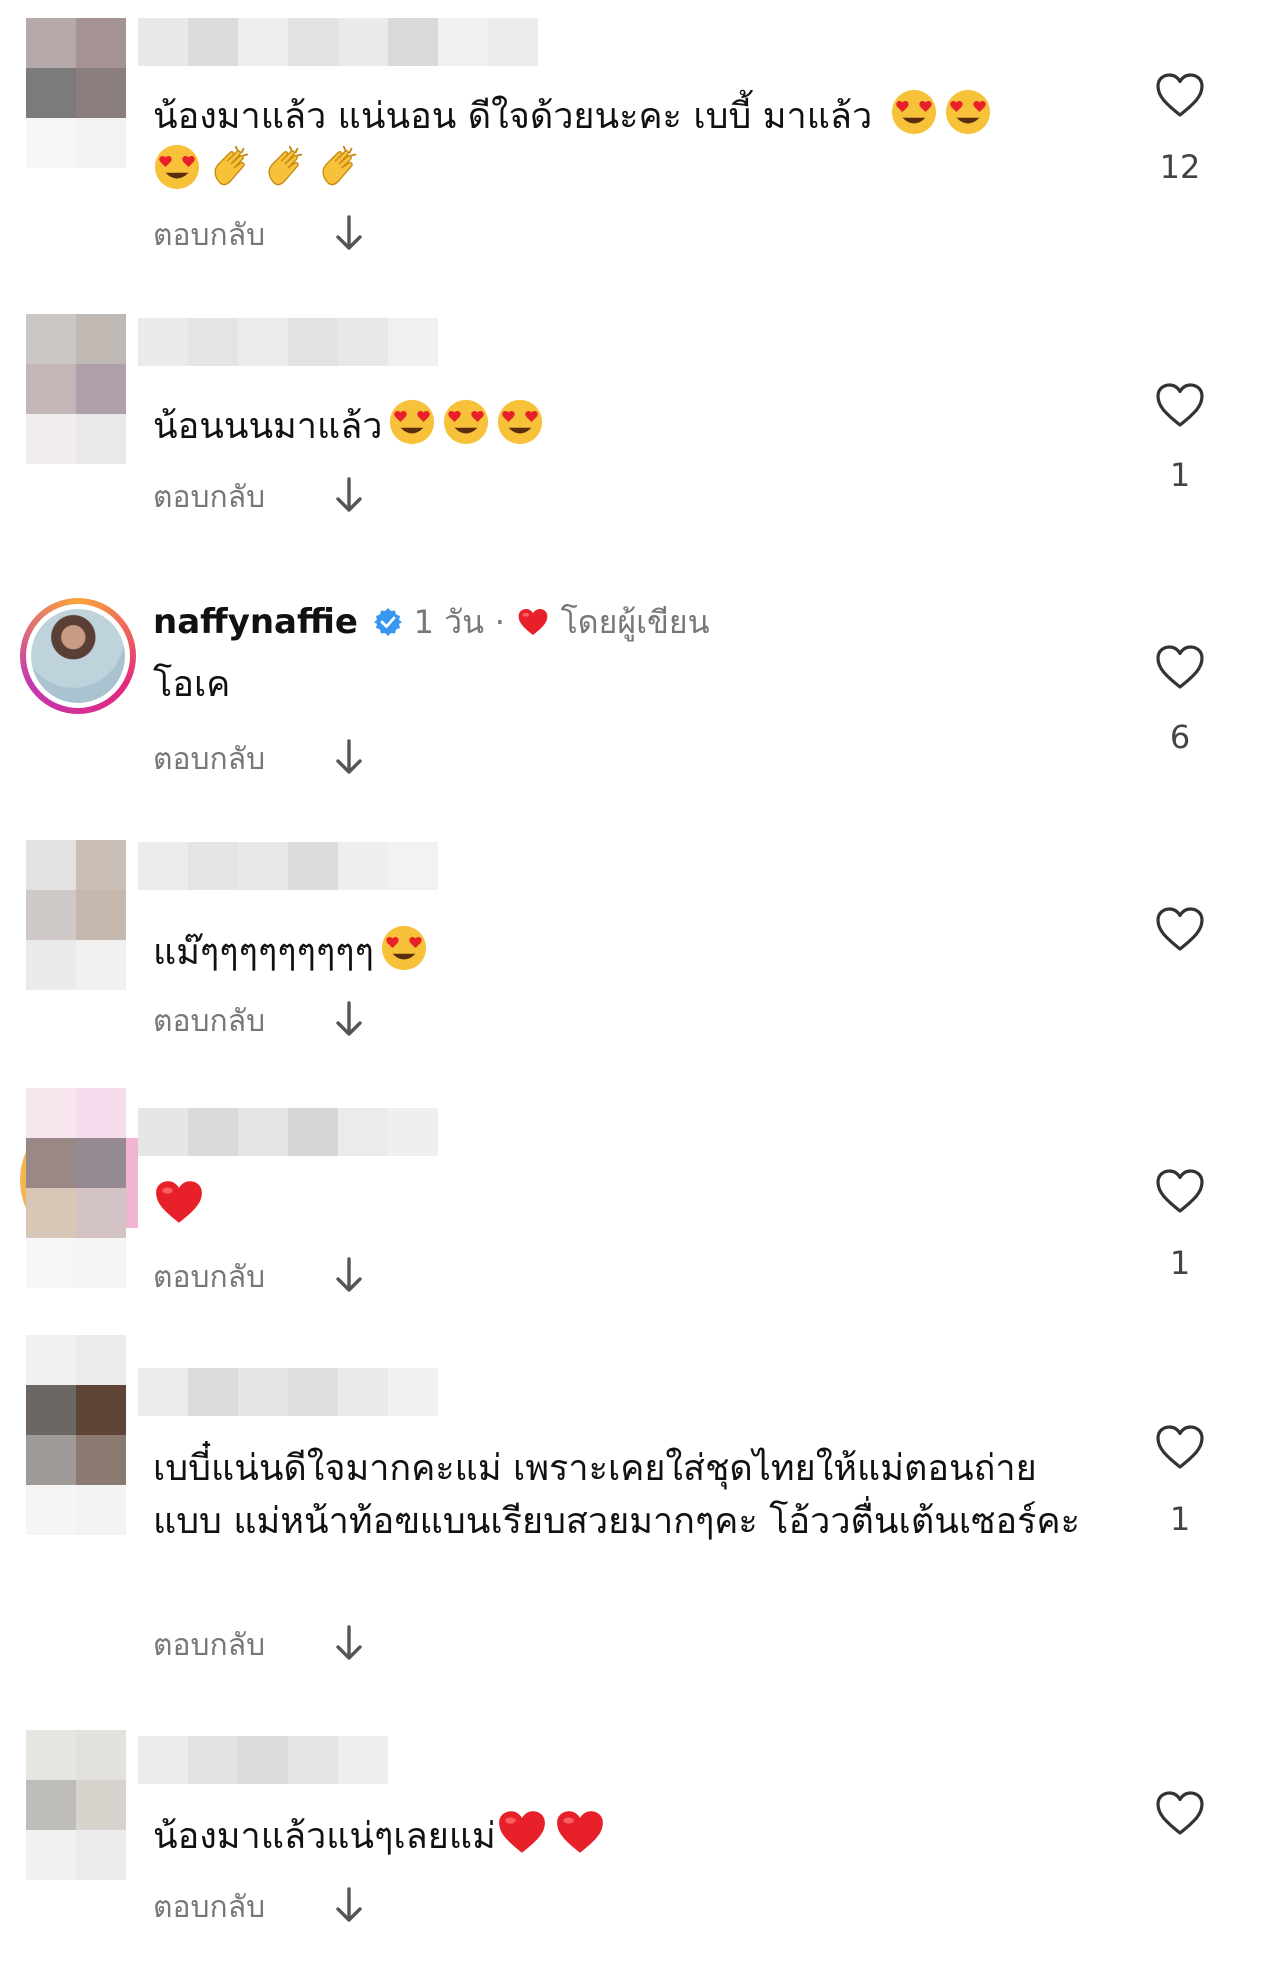 The image size is (1280, 1988). I want to click on comment-text: แม๊ๆๆๆๆๆๆๆๆๆ, so click(633, 951).